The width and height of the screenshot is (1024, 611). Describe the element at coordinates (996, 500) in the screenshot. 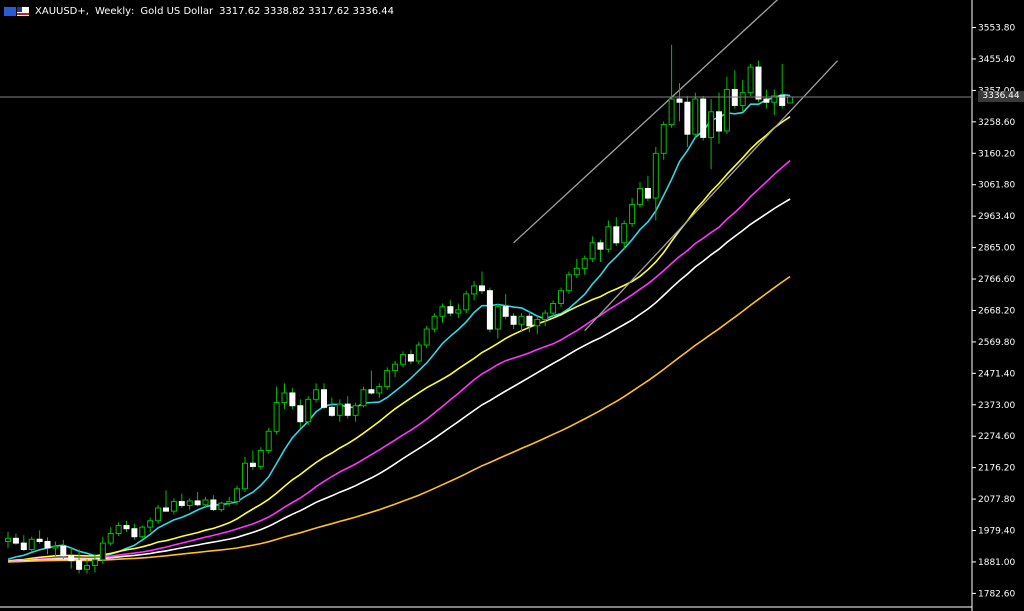

I see `price-tick-label: 2077.80` at that location.